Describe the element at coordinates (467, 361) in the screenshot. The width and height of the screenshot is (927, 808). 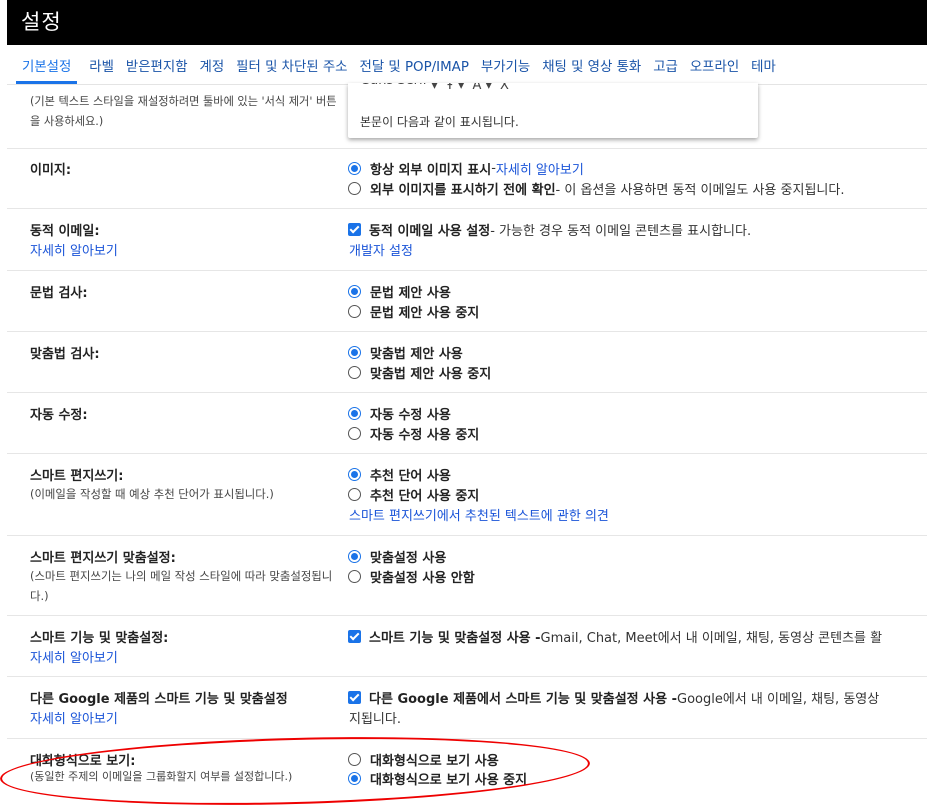
I see `spelling-setting: 맞춤법 검사: 맞춤법 제안 사용 맞춤법 제안 사용 중지` at that location.